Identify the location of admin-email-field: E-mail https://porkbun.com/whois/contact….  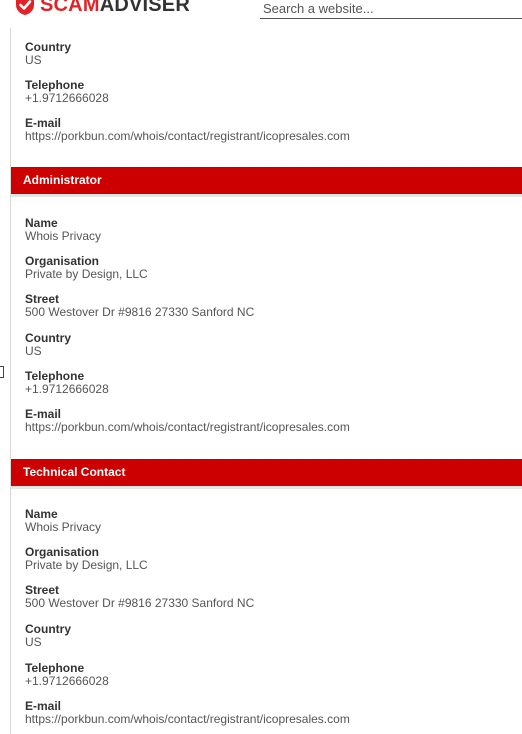
(187, 421).